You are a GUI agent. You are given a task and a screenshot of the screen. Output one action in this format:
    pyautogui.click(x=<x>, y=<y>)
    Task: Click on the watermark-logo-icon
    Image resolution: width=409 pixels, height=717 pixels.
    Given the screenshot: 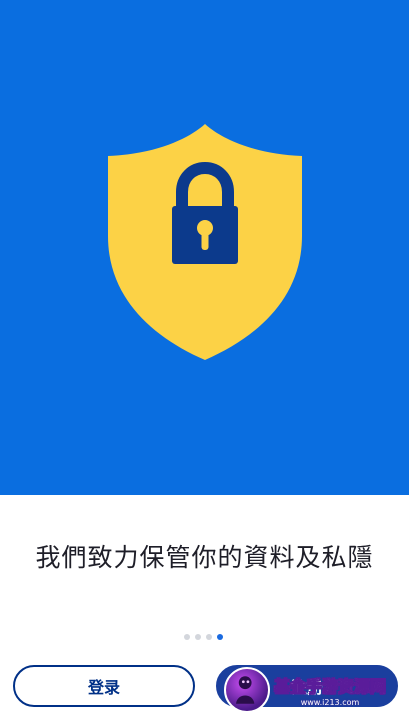 What is the action you would take?
    pyautogui.click(x=247, y=690)
    